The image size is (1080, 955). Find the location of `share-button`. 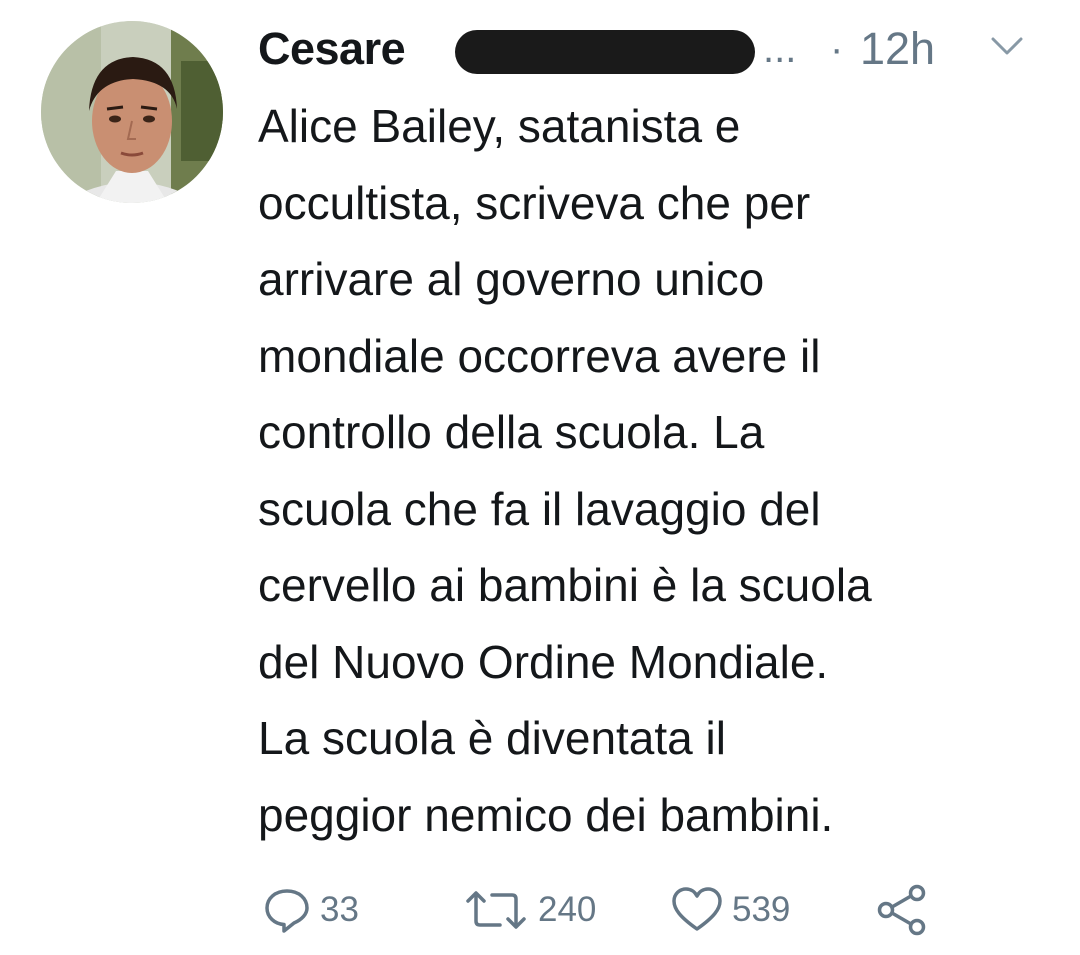

share-button is located at coordinates (902, 910).